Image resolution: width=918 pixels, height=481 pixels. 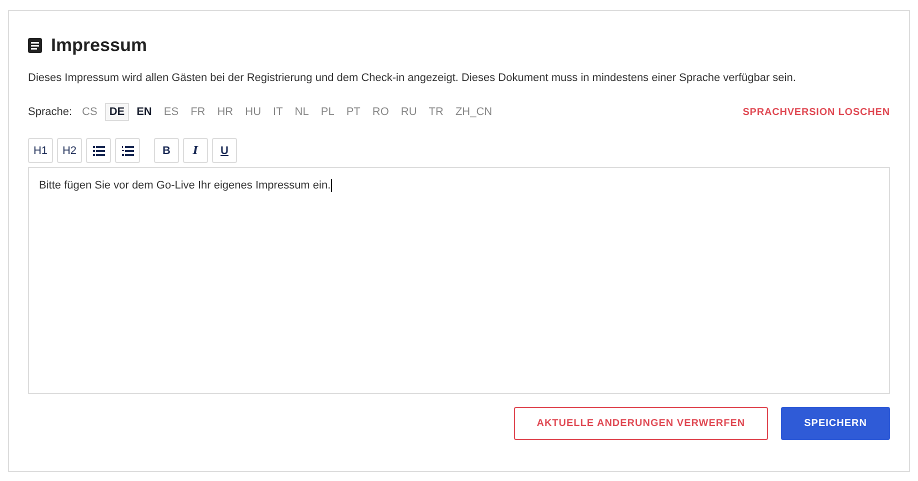 What do you see at coordinates (835, 423) in the screenshot?
I see `save-button: SPEICHERN` at bounding box center [835, 423].